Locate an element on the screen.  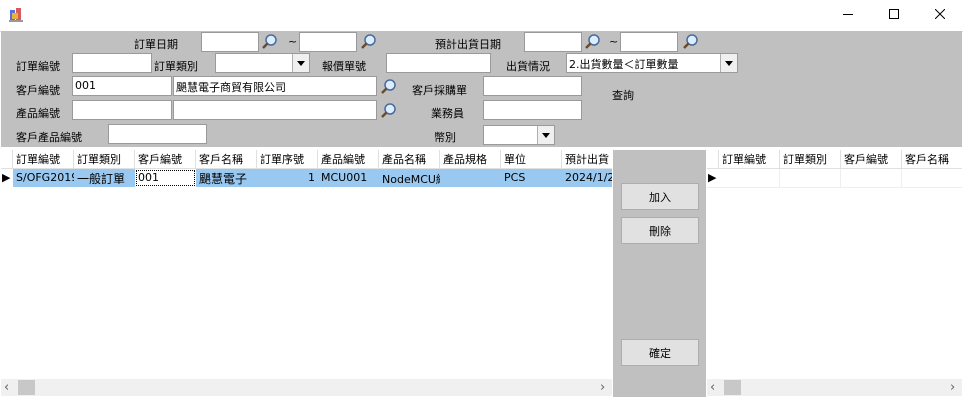
close-button is located at coordinates (940, 15).